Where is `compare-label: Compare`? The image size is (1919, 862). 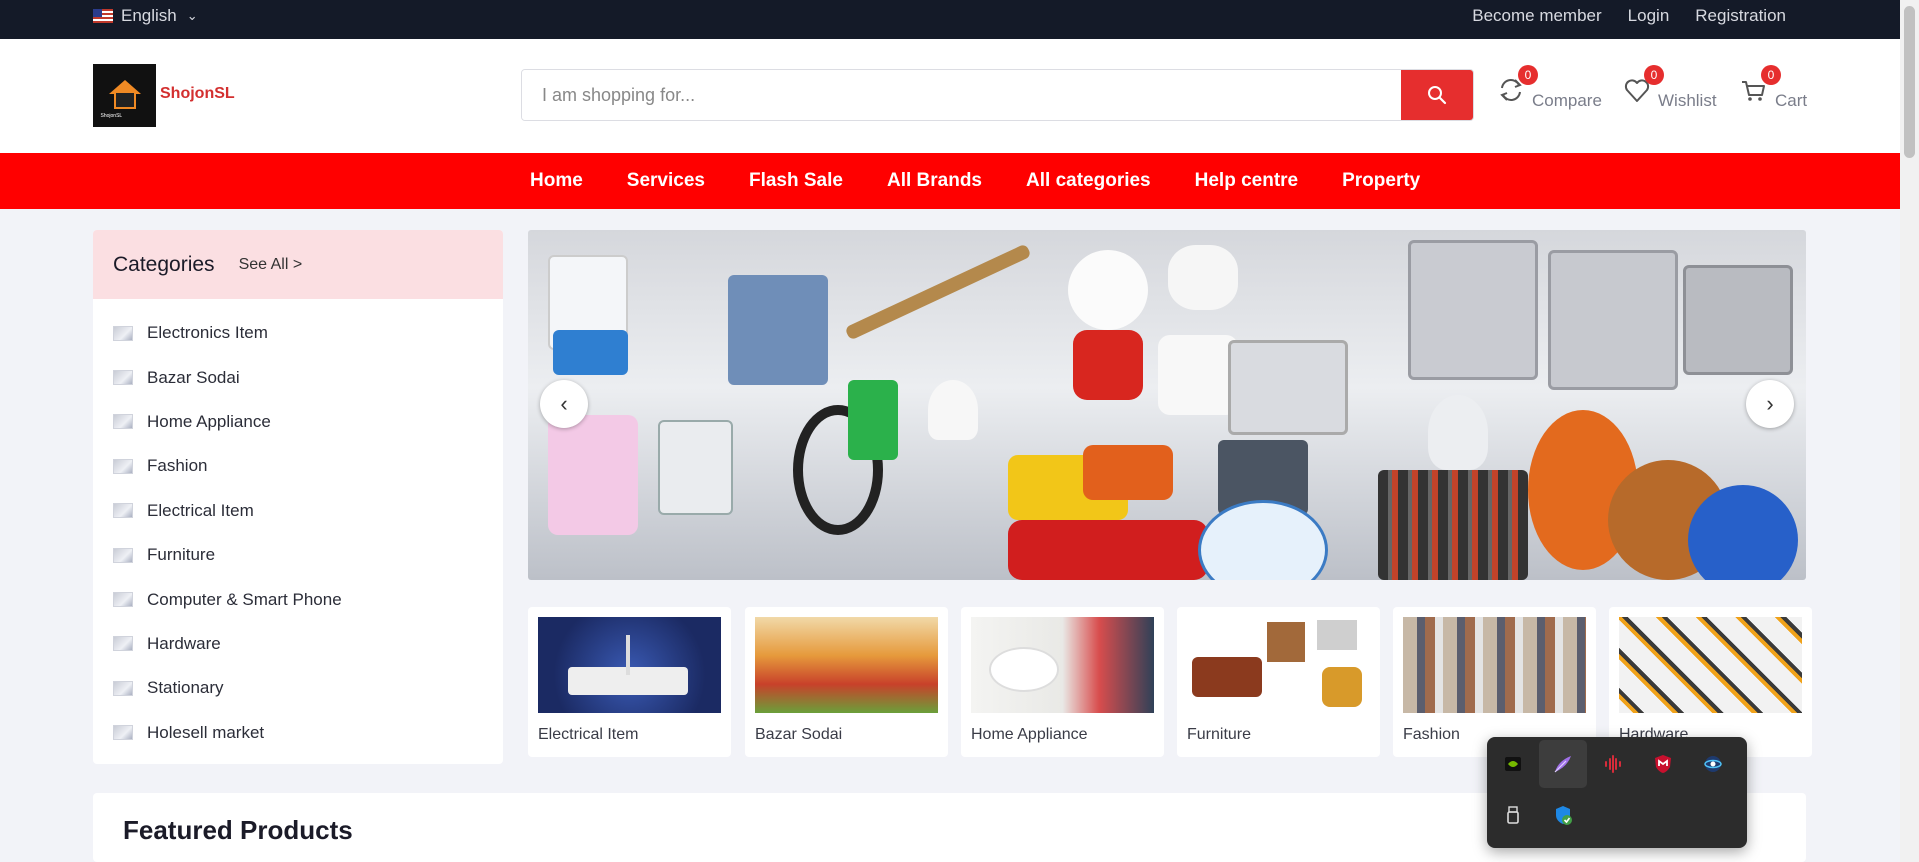 compare-label: Compare is located at coordinates (1567, 100).